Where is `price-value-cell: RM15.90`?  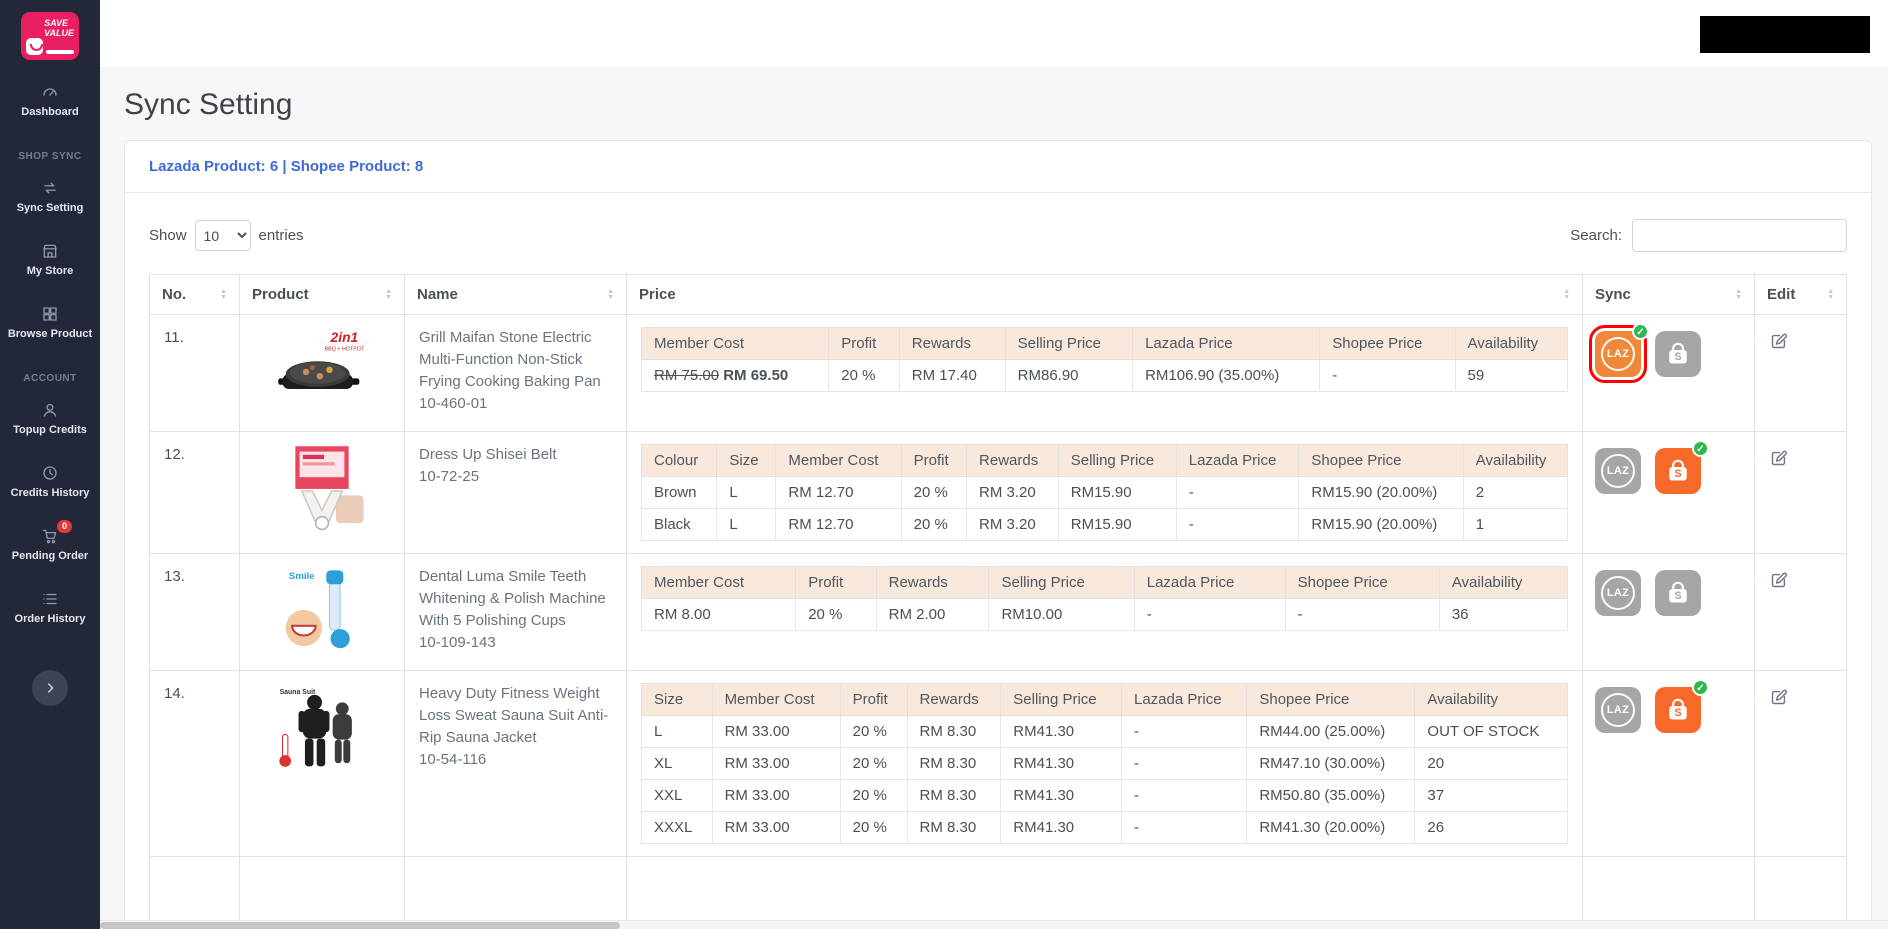
price-value-cell: RM15.90 is located at coordinates (1117, 524).